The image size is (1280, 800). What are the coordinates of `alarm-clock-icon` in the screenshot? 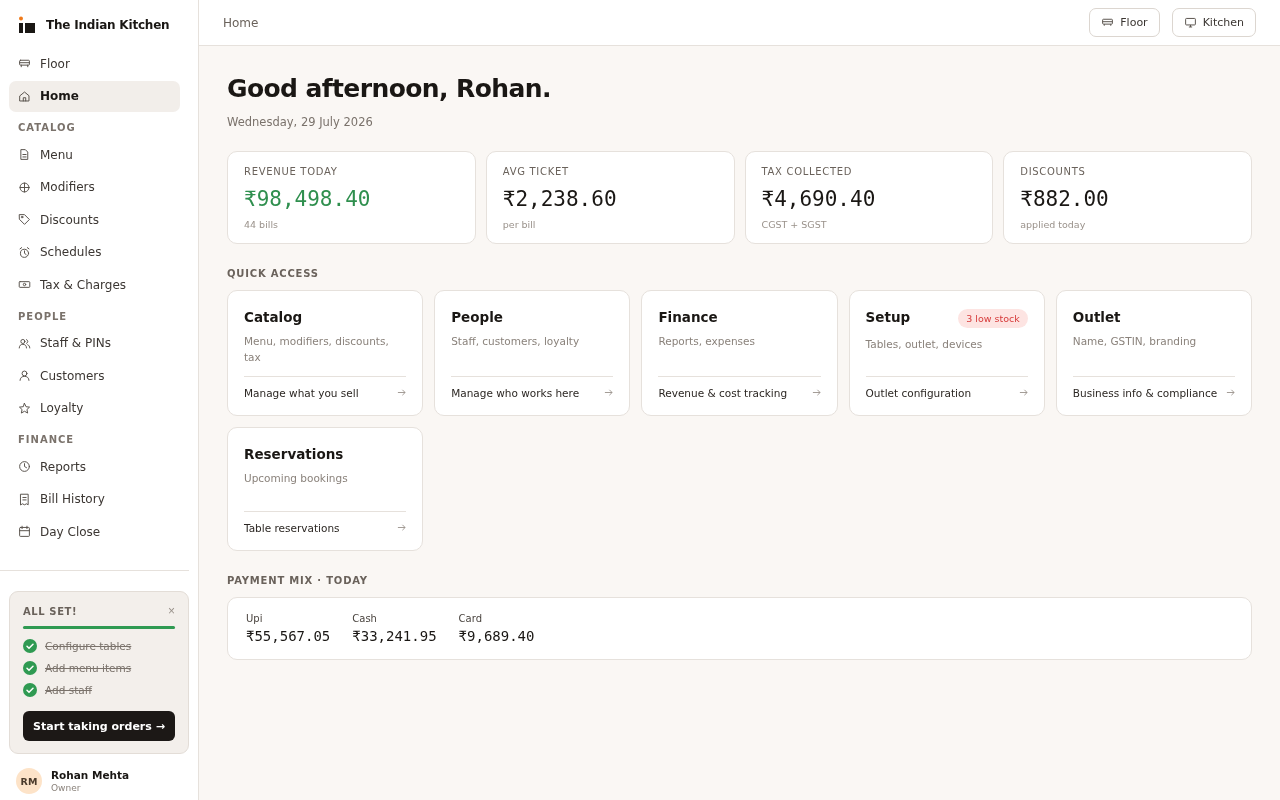 It's located at (24, 252).